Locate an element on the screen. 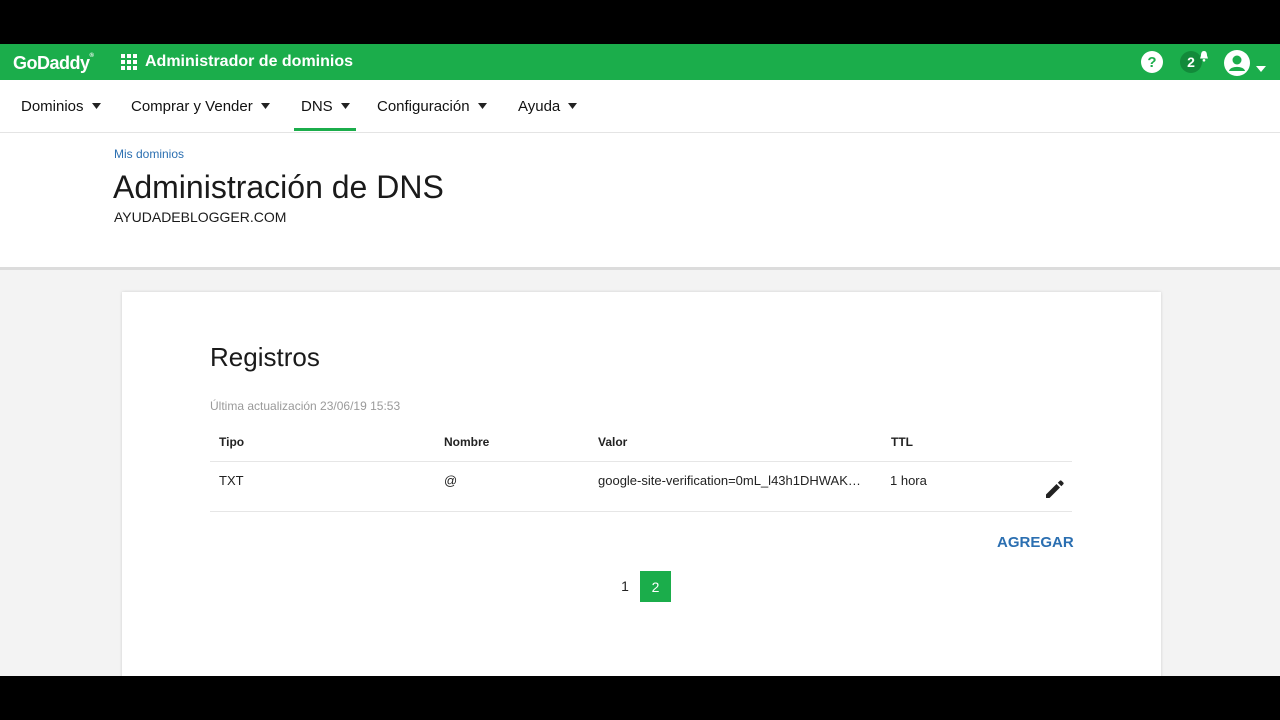  nav-label: Ayuda is located at coordinates (539, 106).